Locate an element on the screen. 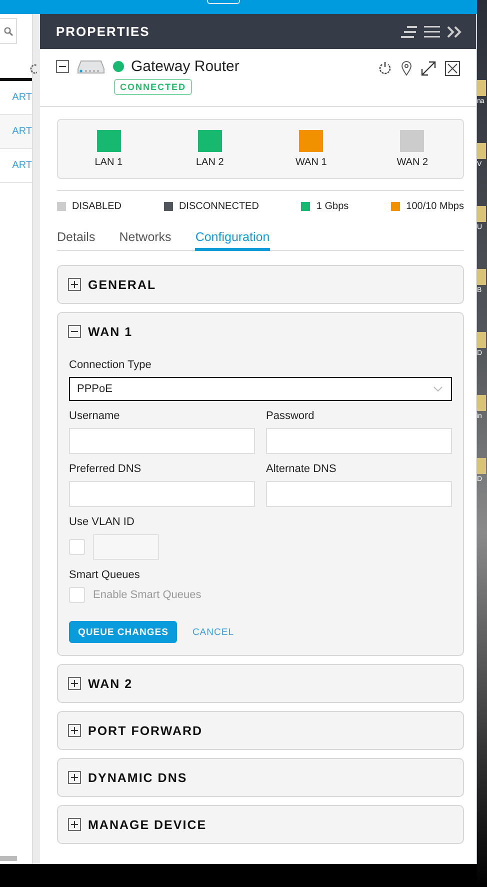  section-header: PORT FORWARD is located at coordinates (260, 730).